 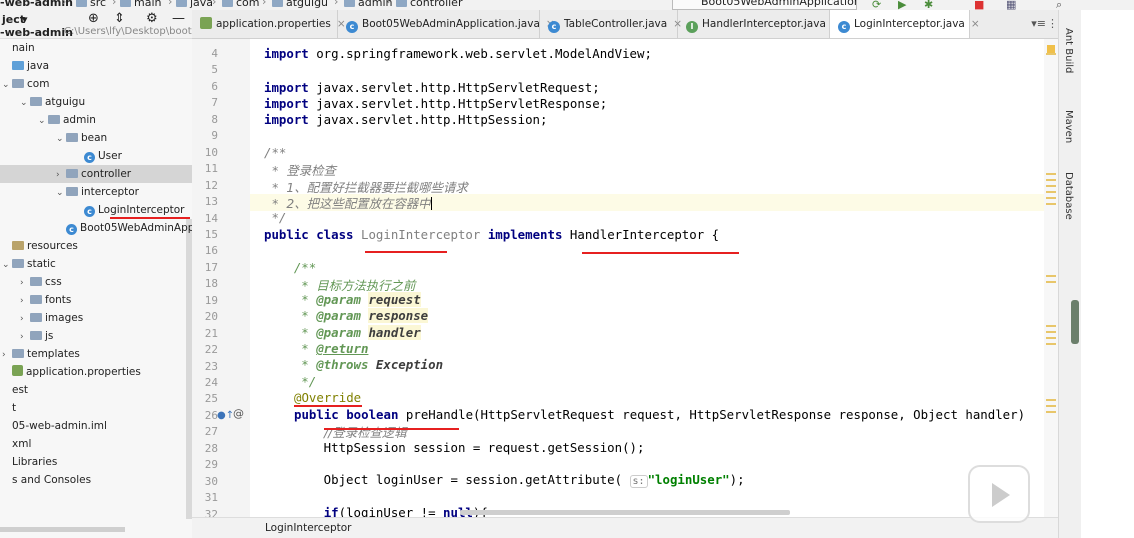 I want to click on tree-item-user: c User, so click(x=96, y=156).